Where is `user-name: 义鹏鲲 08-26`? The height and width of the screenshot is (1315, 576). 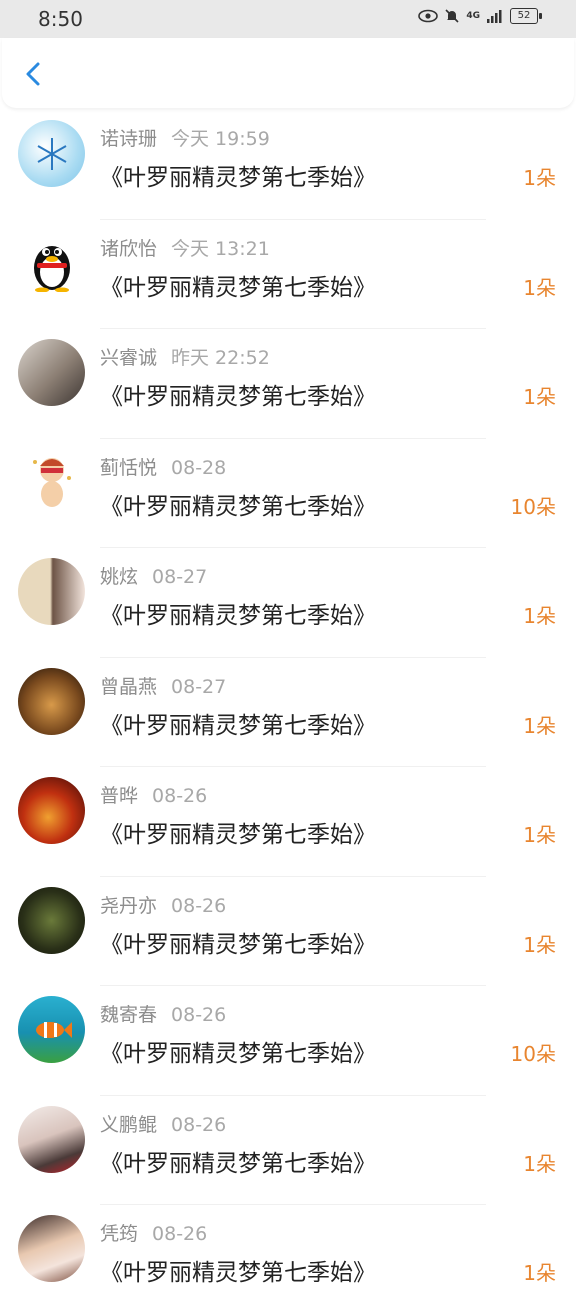 user-name: 义鹏鲲 08-26 is located at coordinates (163, 1124).